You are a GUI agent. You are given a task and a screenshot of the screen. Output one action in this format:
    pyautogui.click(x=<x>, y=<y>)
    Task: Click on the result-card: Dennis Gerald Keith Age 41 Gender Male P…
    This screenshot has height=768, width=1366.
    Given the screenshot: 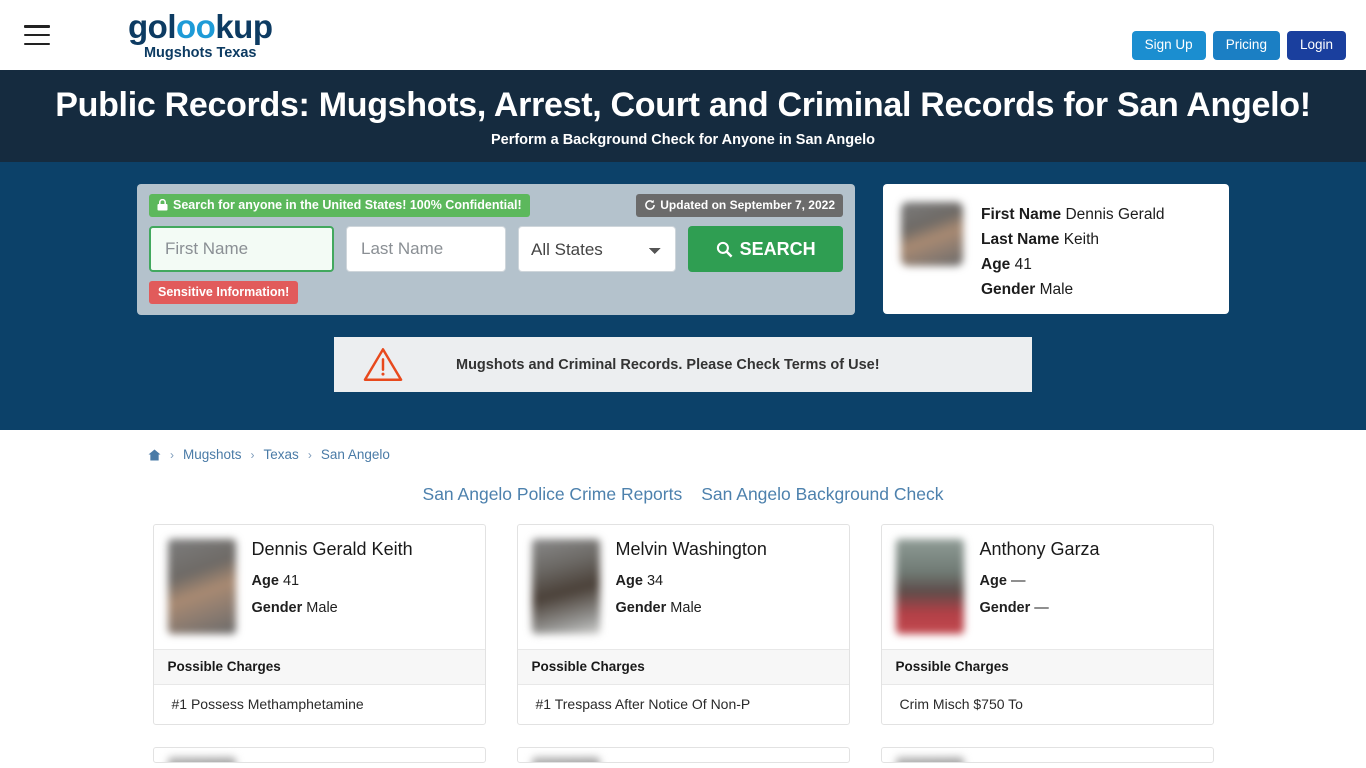 What is the action you would take?
    pyautogui.click(x=319, y=625)
    